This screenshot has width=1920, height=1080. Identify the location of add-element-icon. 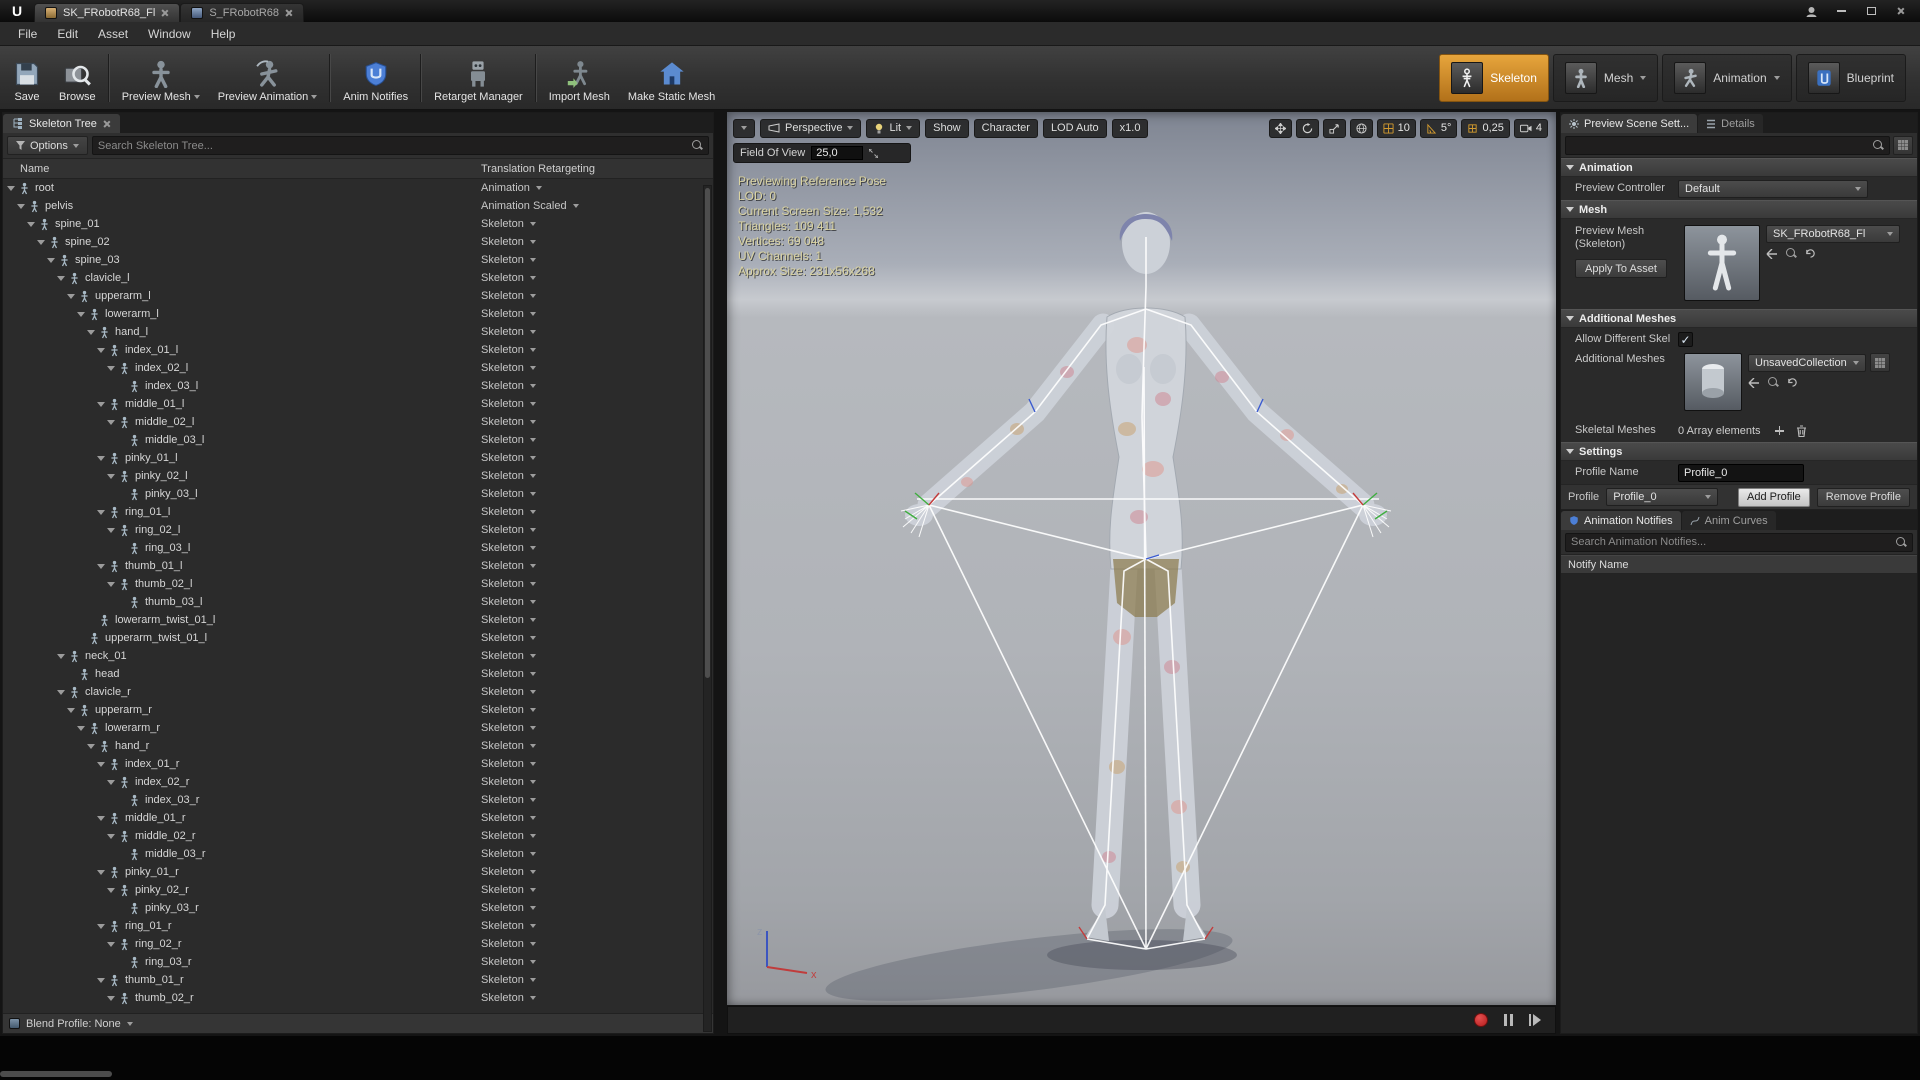
(1779, 430).